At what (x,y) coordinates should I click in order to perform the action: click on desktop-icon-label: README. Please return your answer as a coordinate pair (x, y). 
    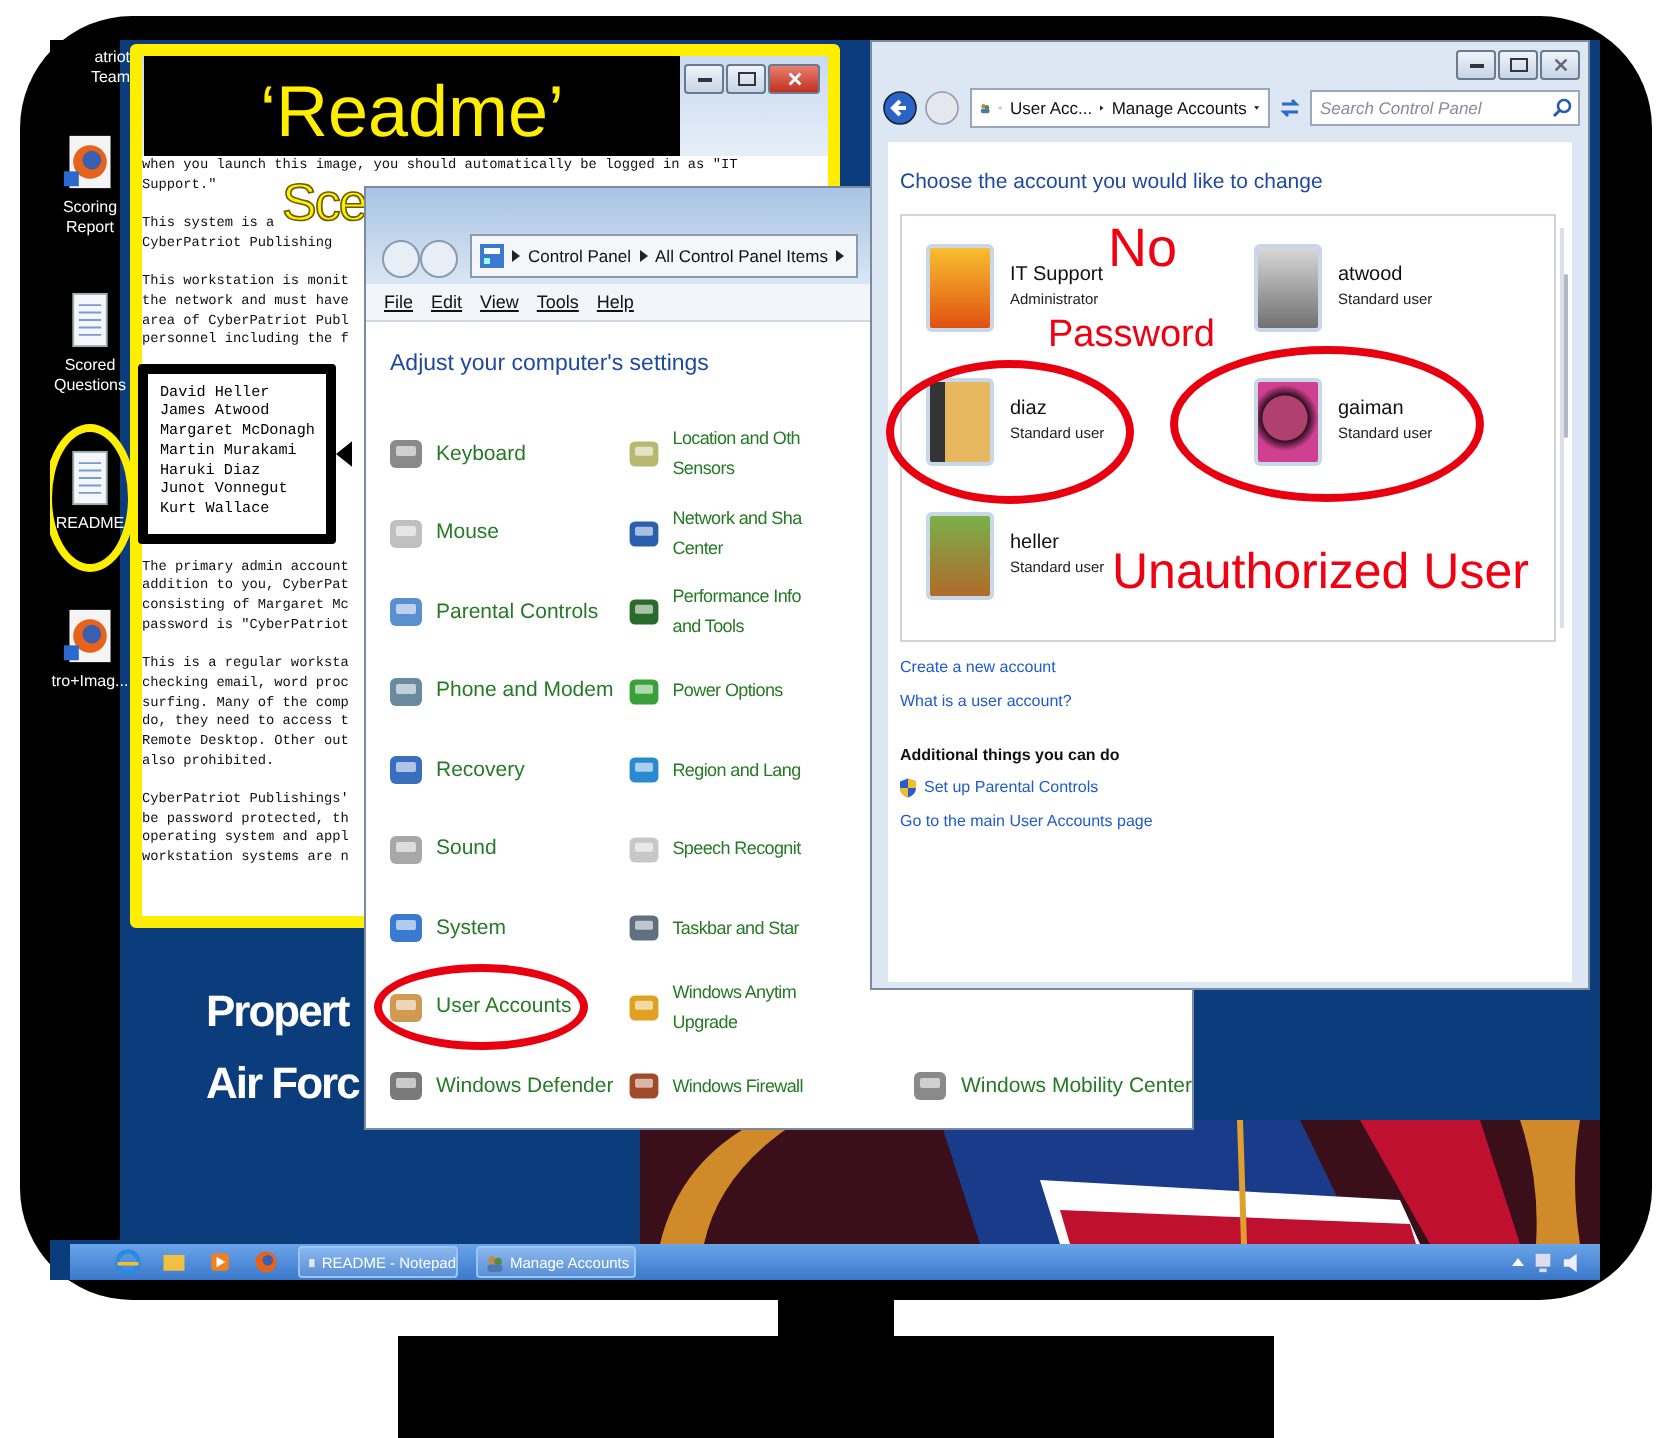
    Looking at the image, I should click on (90, 524).